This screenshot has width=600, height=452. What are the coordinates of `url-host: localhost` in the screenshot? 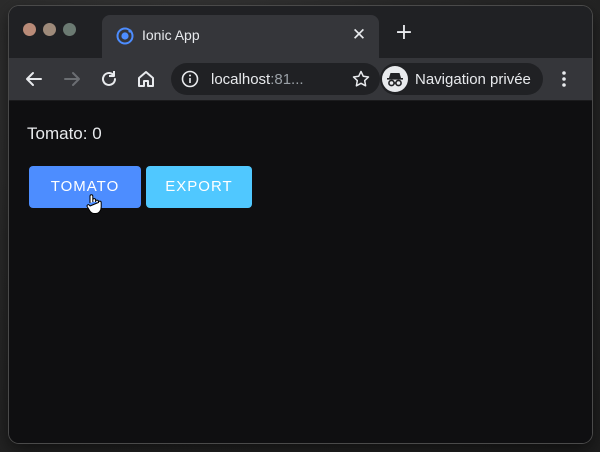 It's located at (241, 79).